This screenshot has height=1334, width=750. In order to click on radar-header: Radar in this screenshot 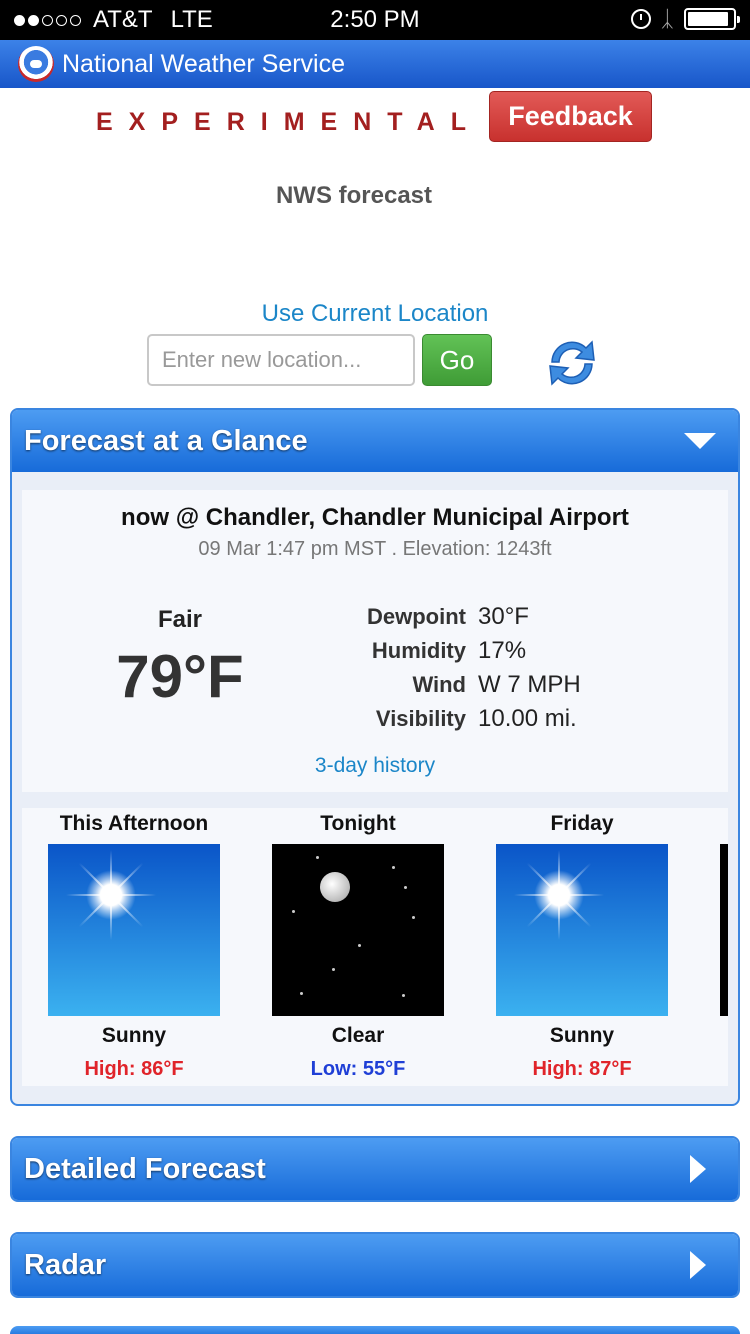, I will do `click(375, 1265)`.